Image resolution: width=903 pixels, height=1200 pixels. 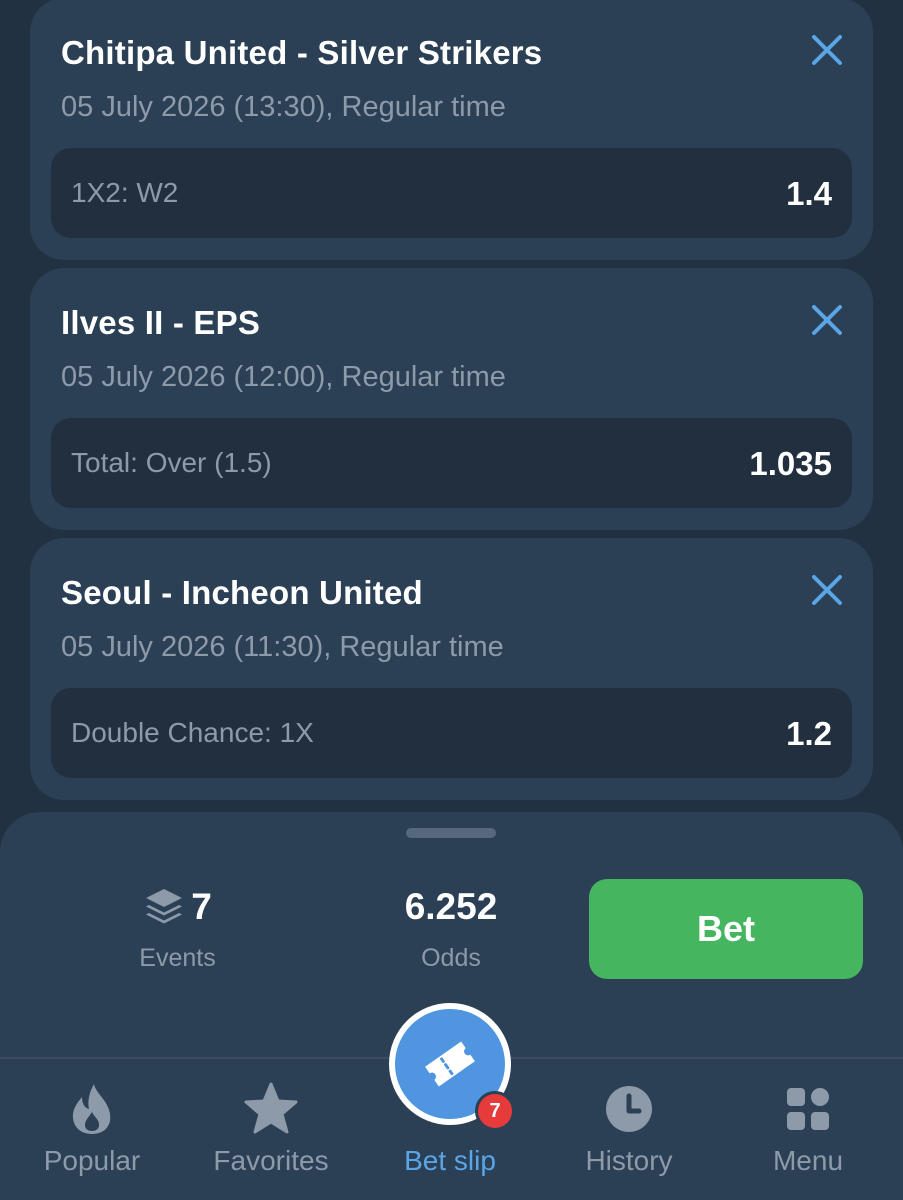 What do you see at coordinates (92, 1160) in the screenshot?
I see `nav-popular-label: Popular` at bounding box center [92, 1160].